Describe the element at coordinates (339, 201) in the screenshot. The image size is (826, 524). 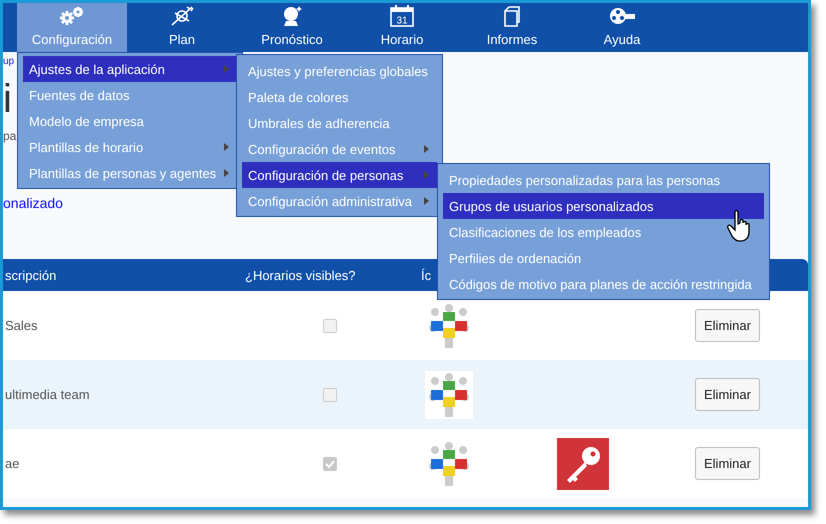
I see `menu-item: Configuración administrativa` at that location.